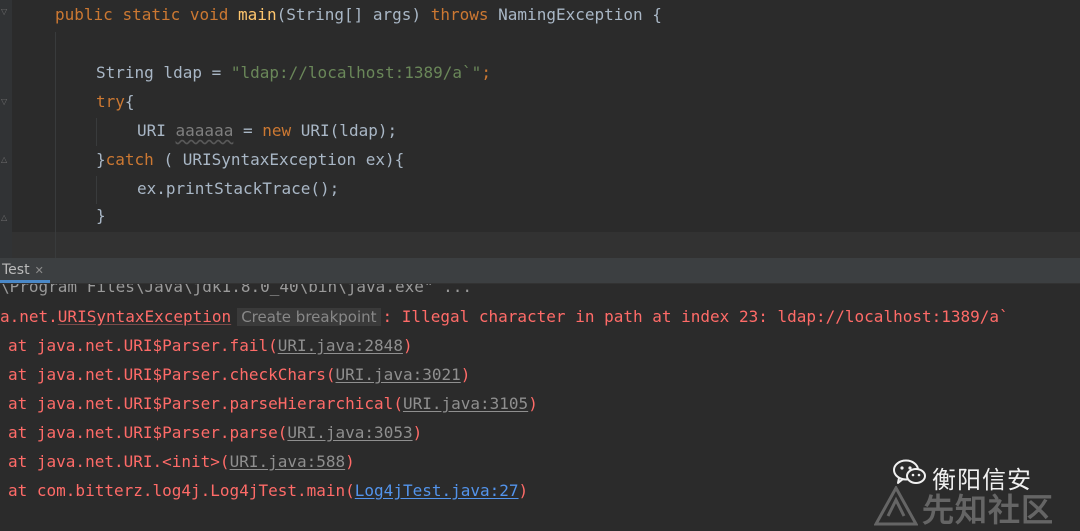 This screenshot has width=1080, height=531. Describe the element at coordinates (340, 345) in the screenshot. I see `source-link: URI.java:2848` at that location.